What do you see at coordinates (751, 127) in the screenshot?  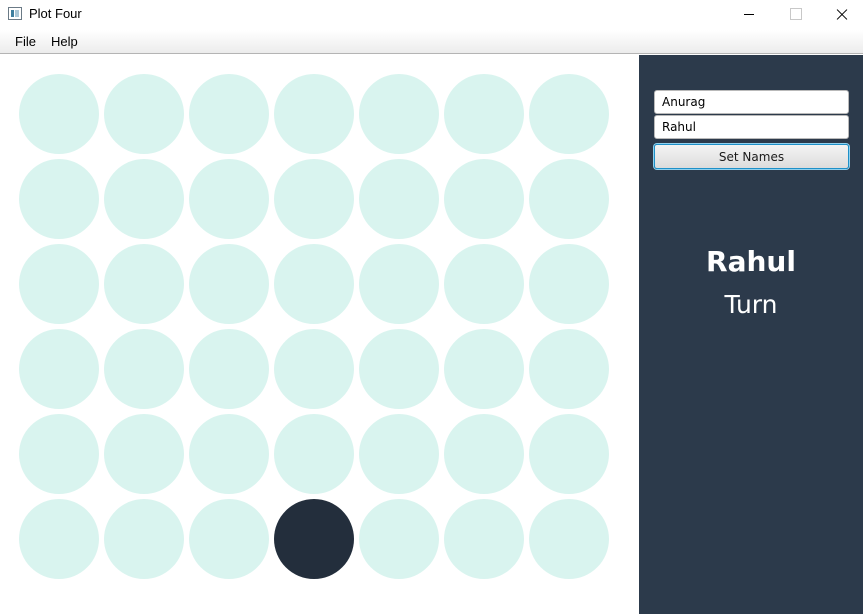 I see `player-two-name-input` at bounding box center [751, 127].